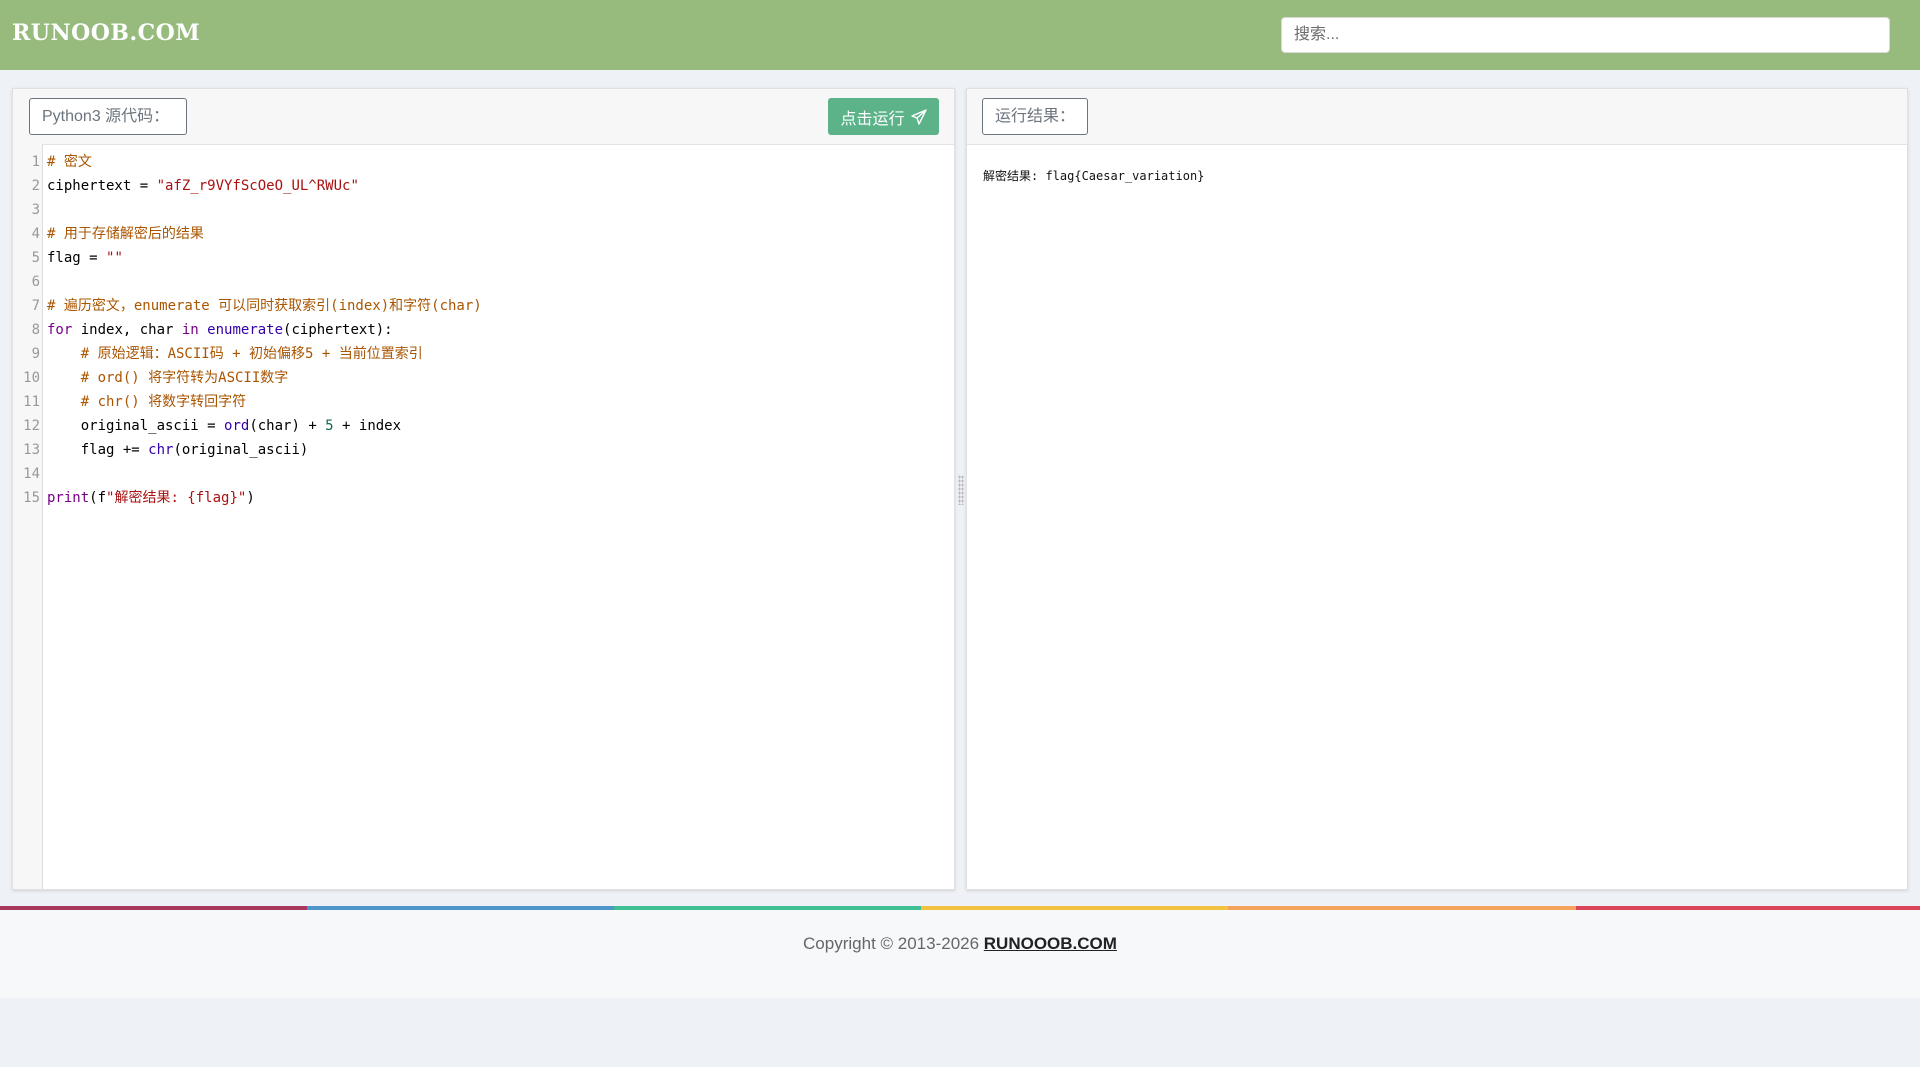 The width and height of the screenshot is (1920, 1067). What do you see at coordinates (893, 943) in the screenshot?
I see `copyright-prefix: Copyright © 2013-2026` at bounding box center [893, 943].